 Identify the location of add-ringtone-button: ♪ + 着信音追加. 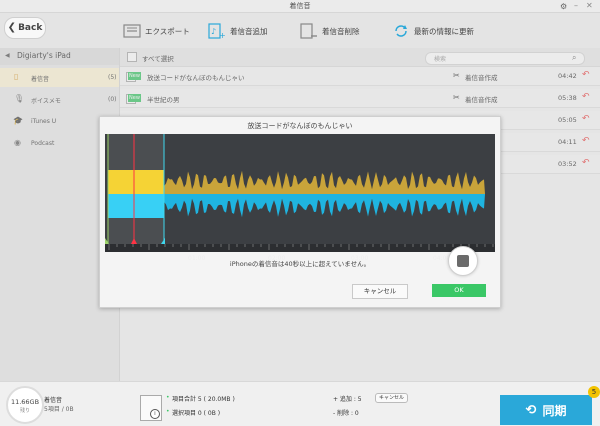
(238, 31).